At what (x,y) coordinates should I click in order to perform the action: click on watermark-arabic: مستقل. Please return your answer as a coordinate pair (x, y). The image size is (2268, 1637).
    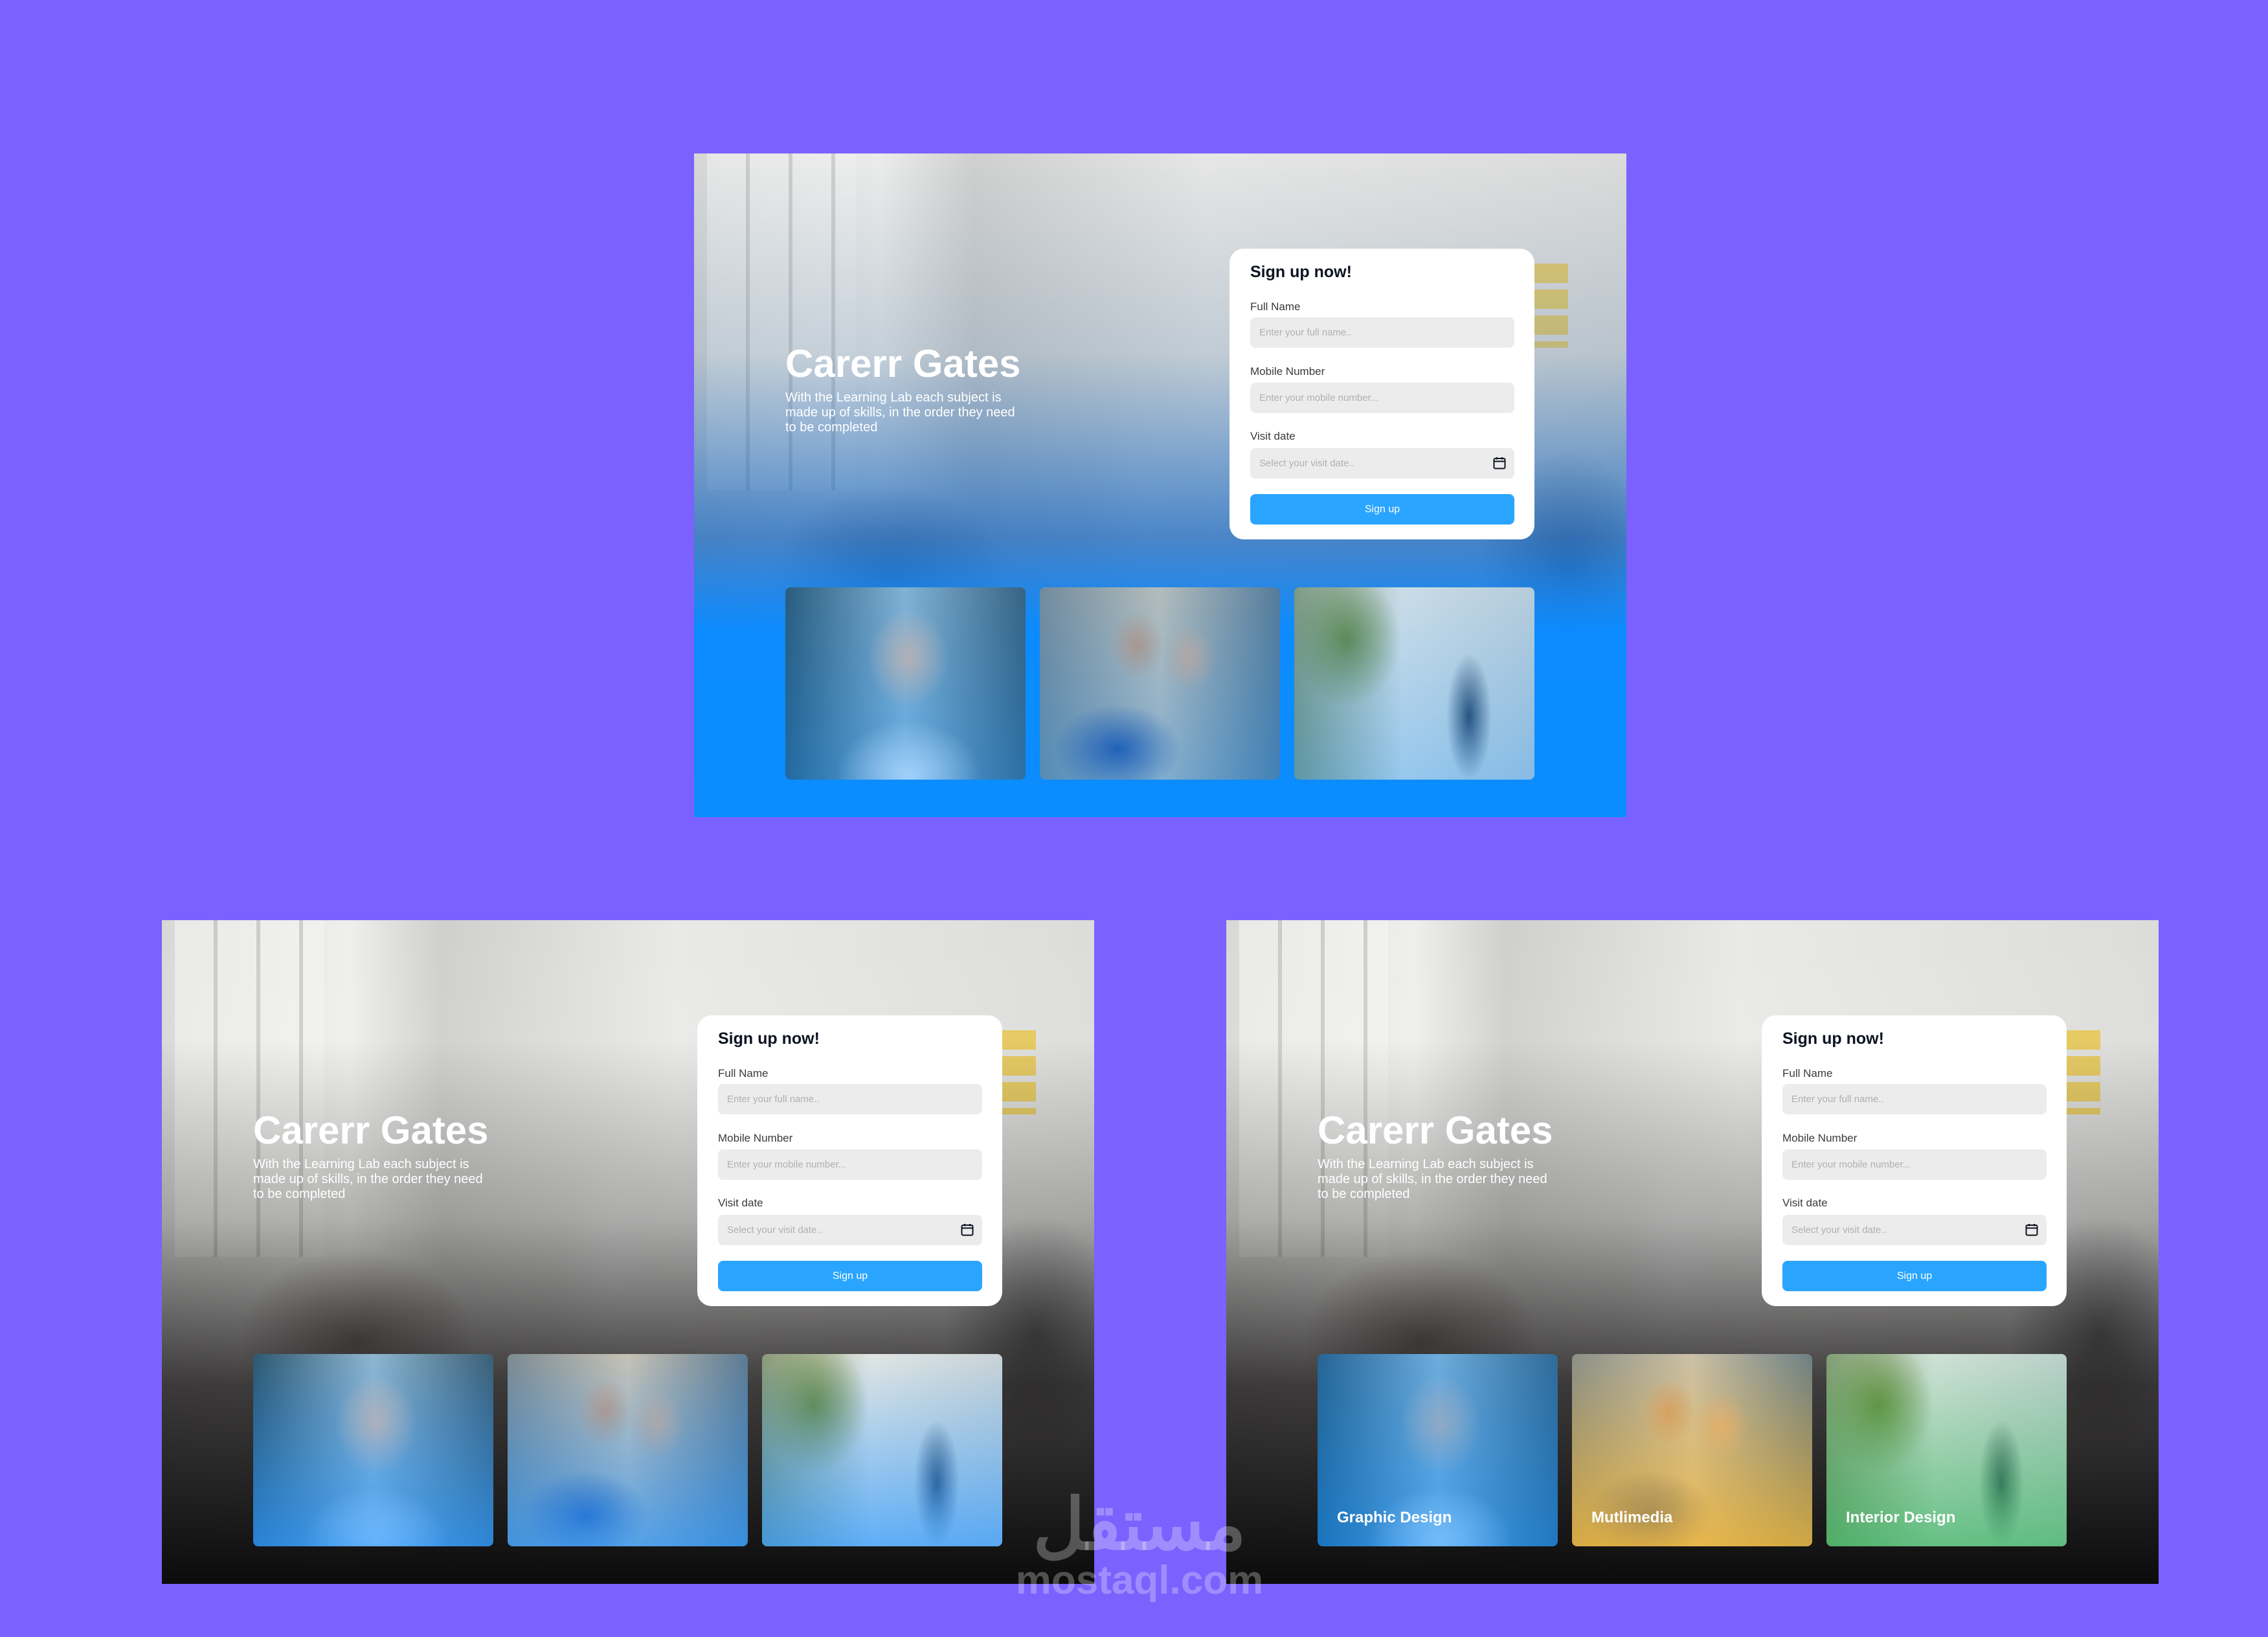
    Looking at the image, I should click on (1139, 1524).